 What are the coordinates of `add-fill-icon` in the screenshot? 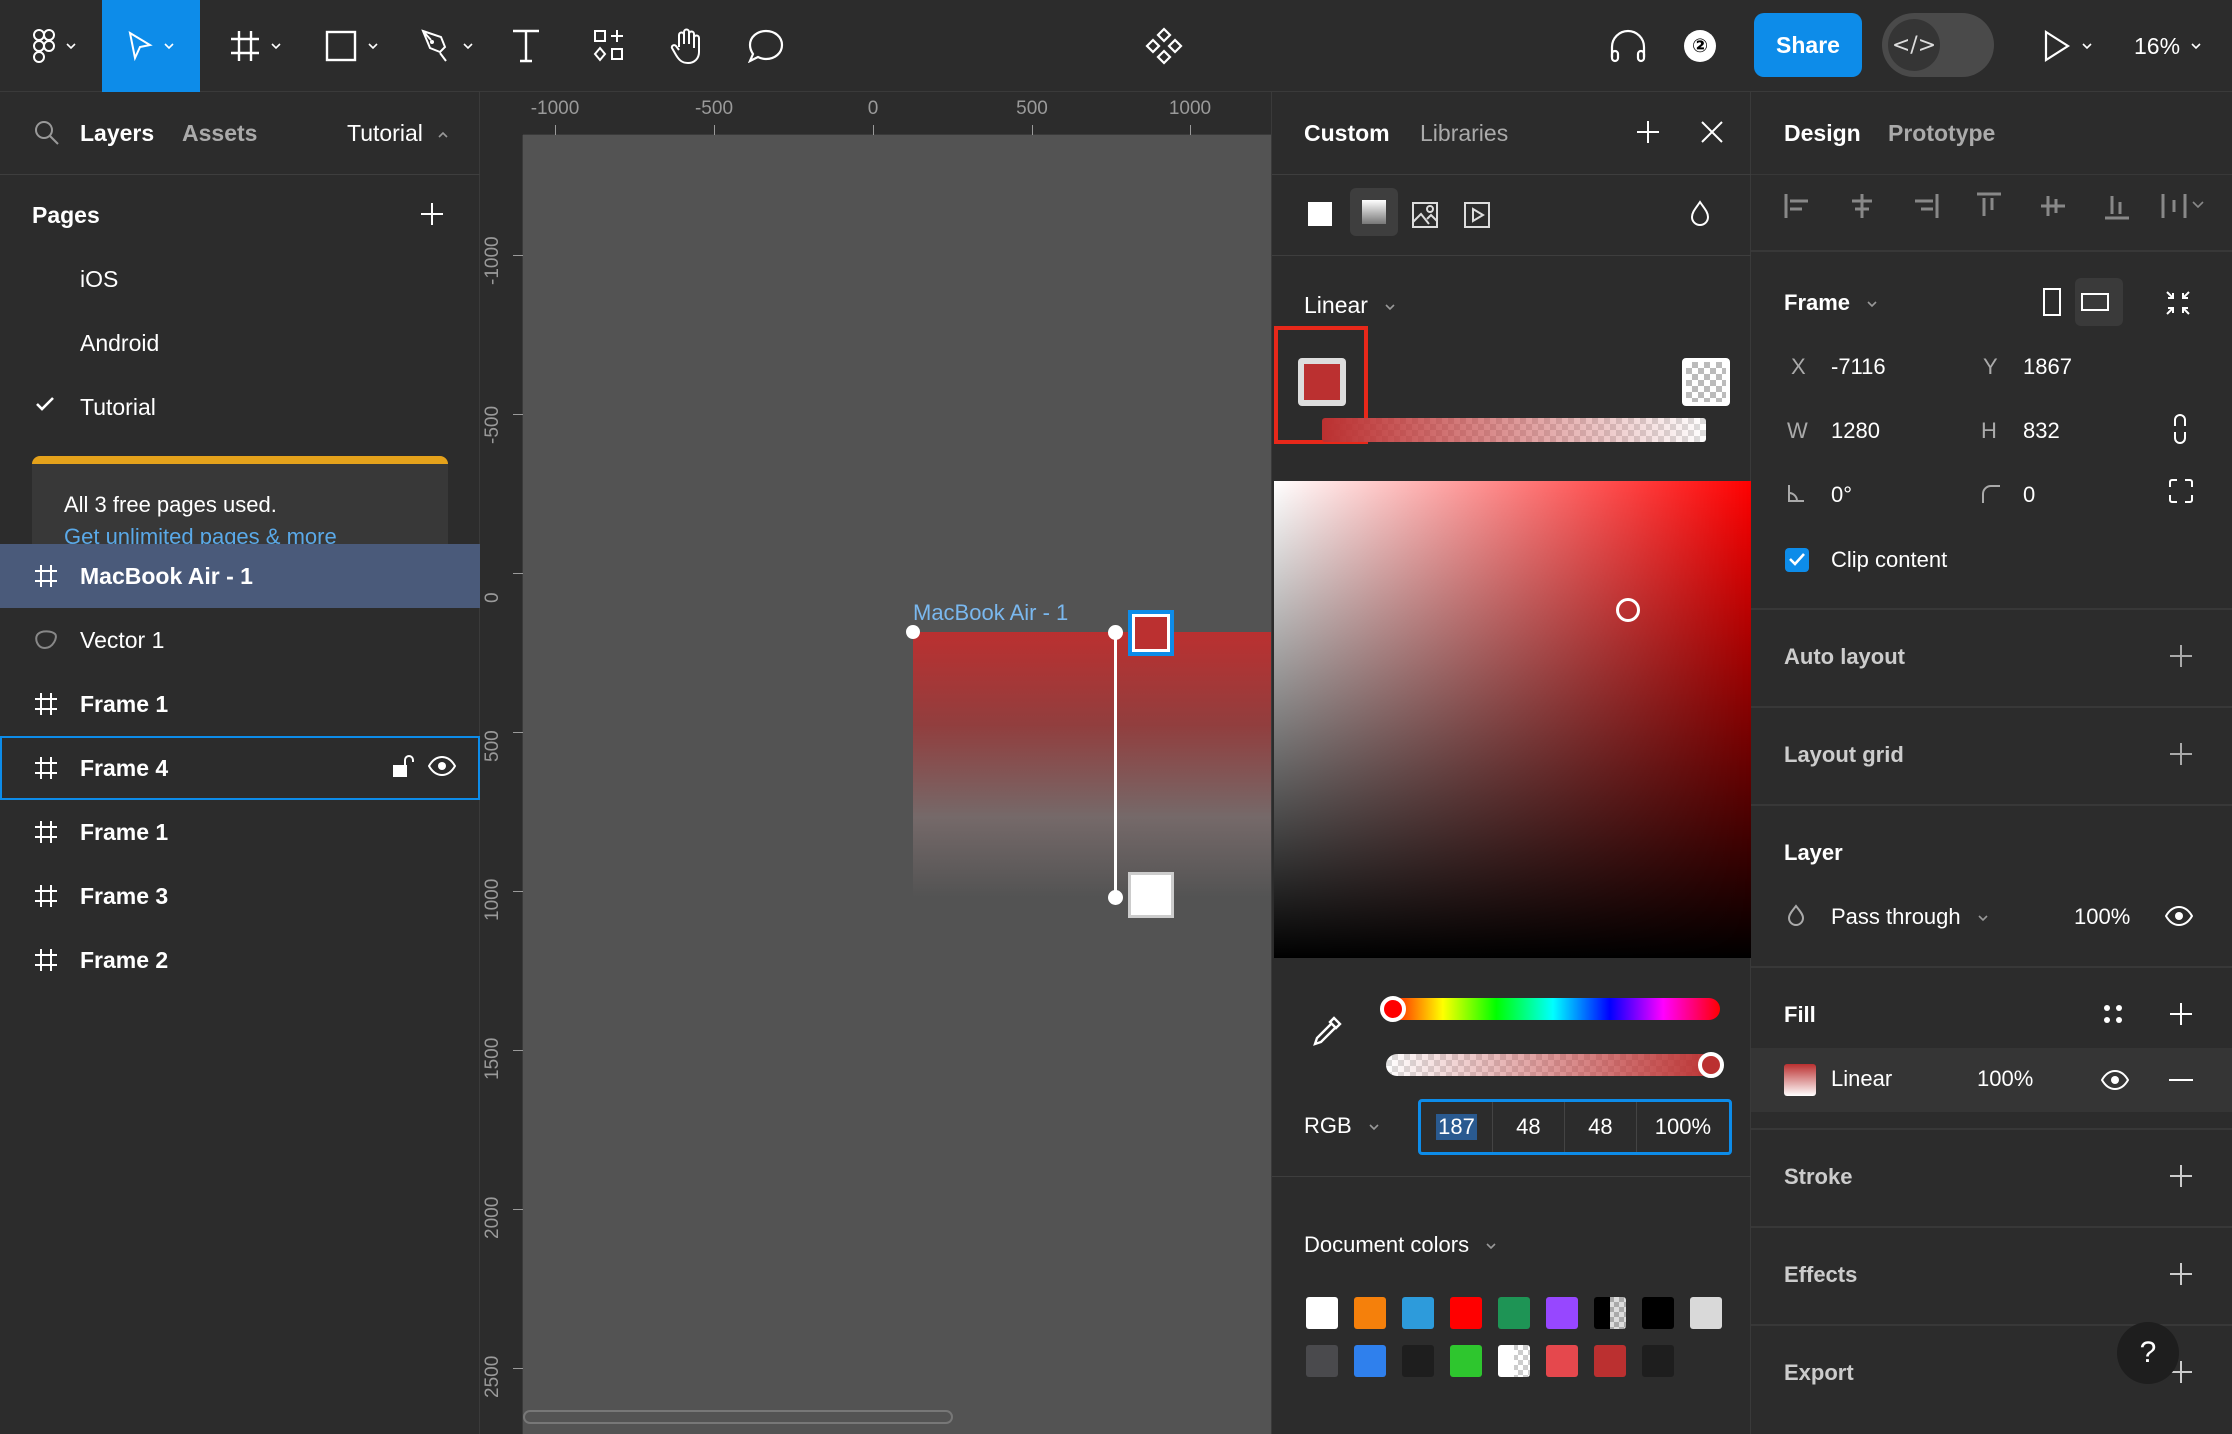 It's located at (2181, 1014).